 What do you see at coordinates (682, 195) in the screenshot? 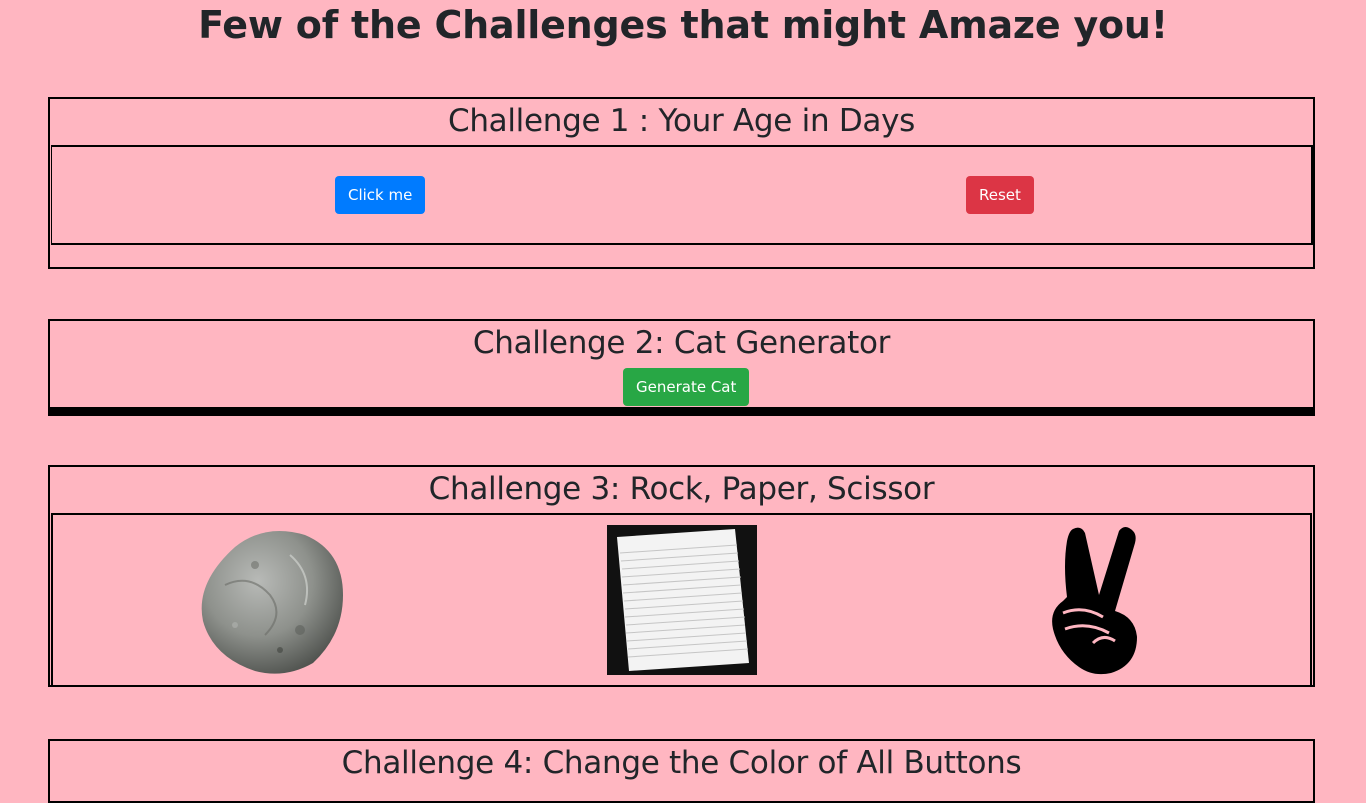
I see `challenge-1-button-box: Click me Reset` at bounding box center [682, 195].